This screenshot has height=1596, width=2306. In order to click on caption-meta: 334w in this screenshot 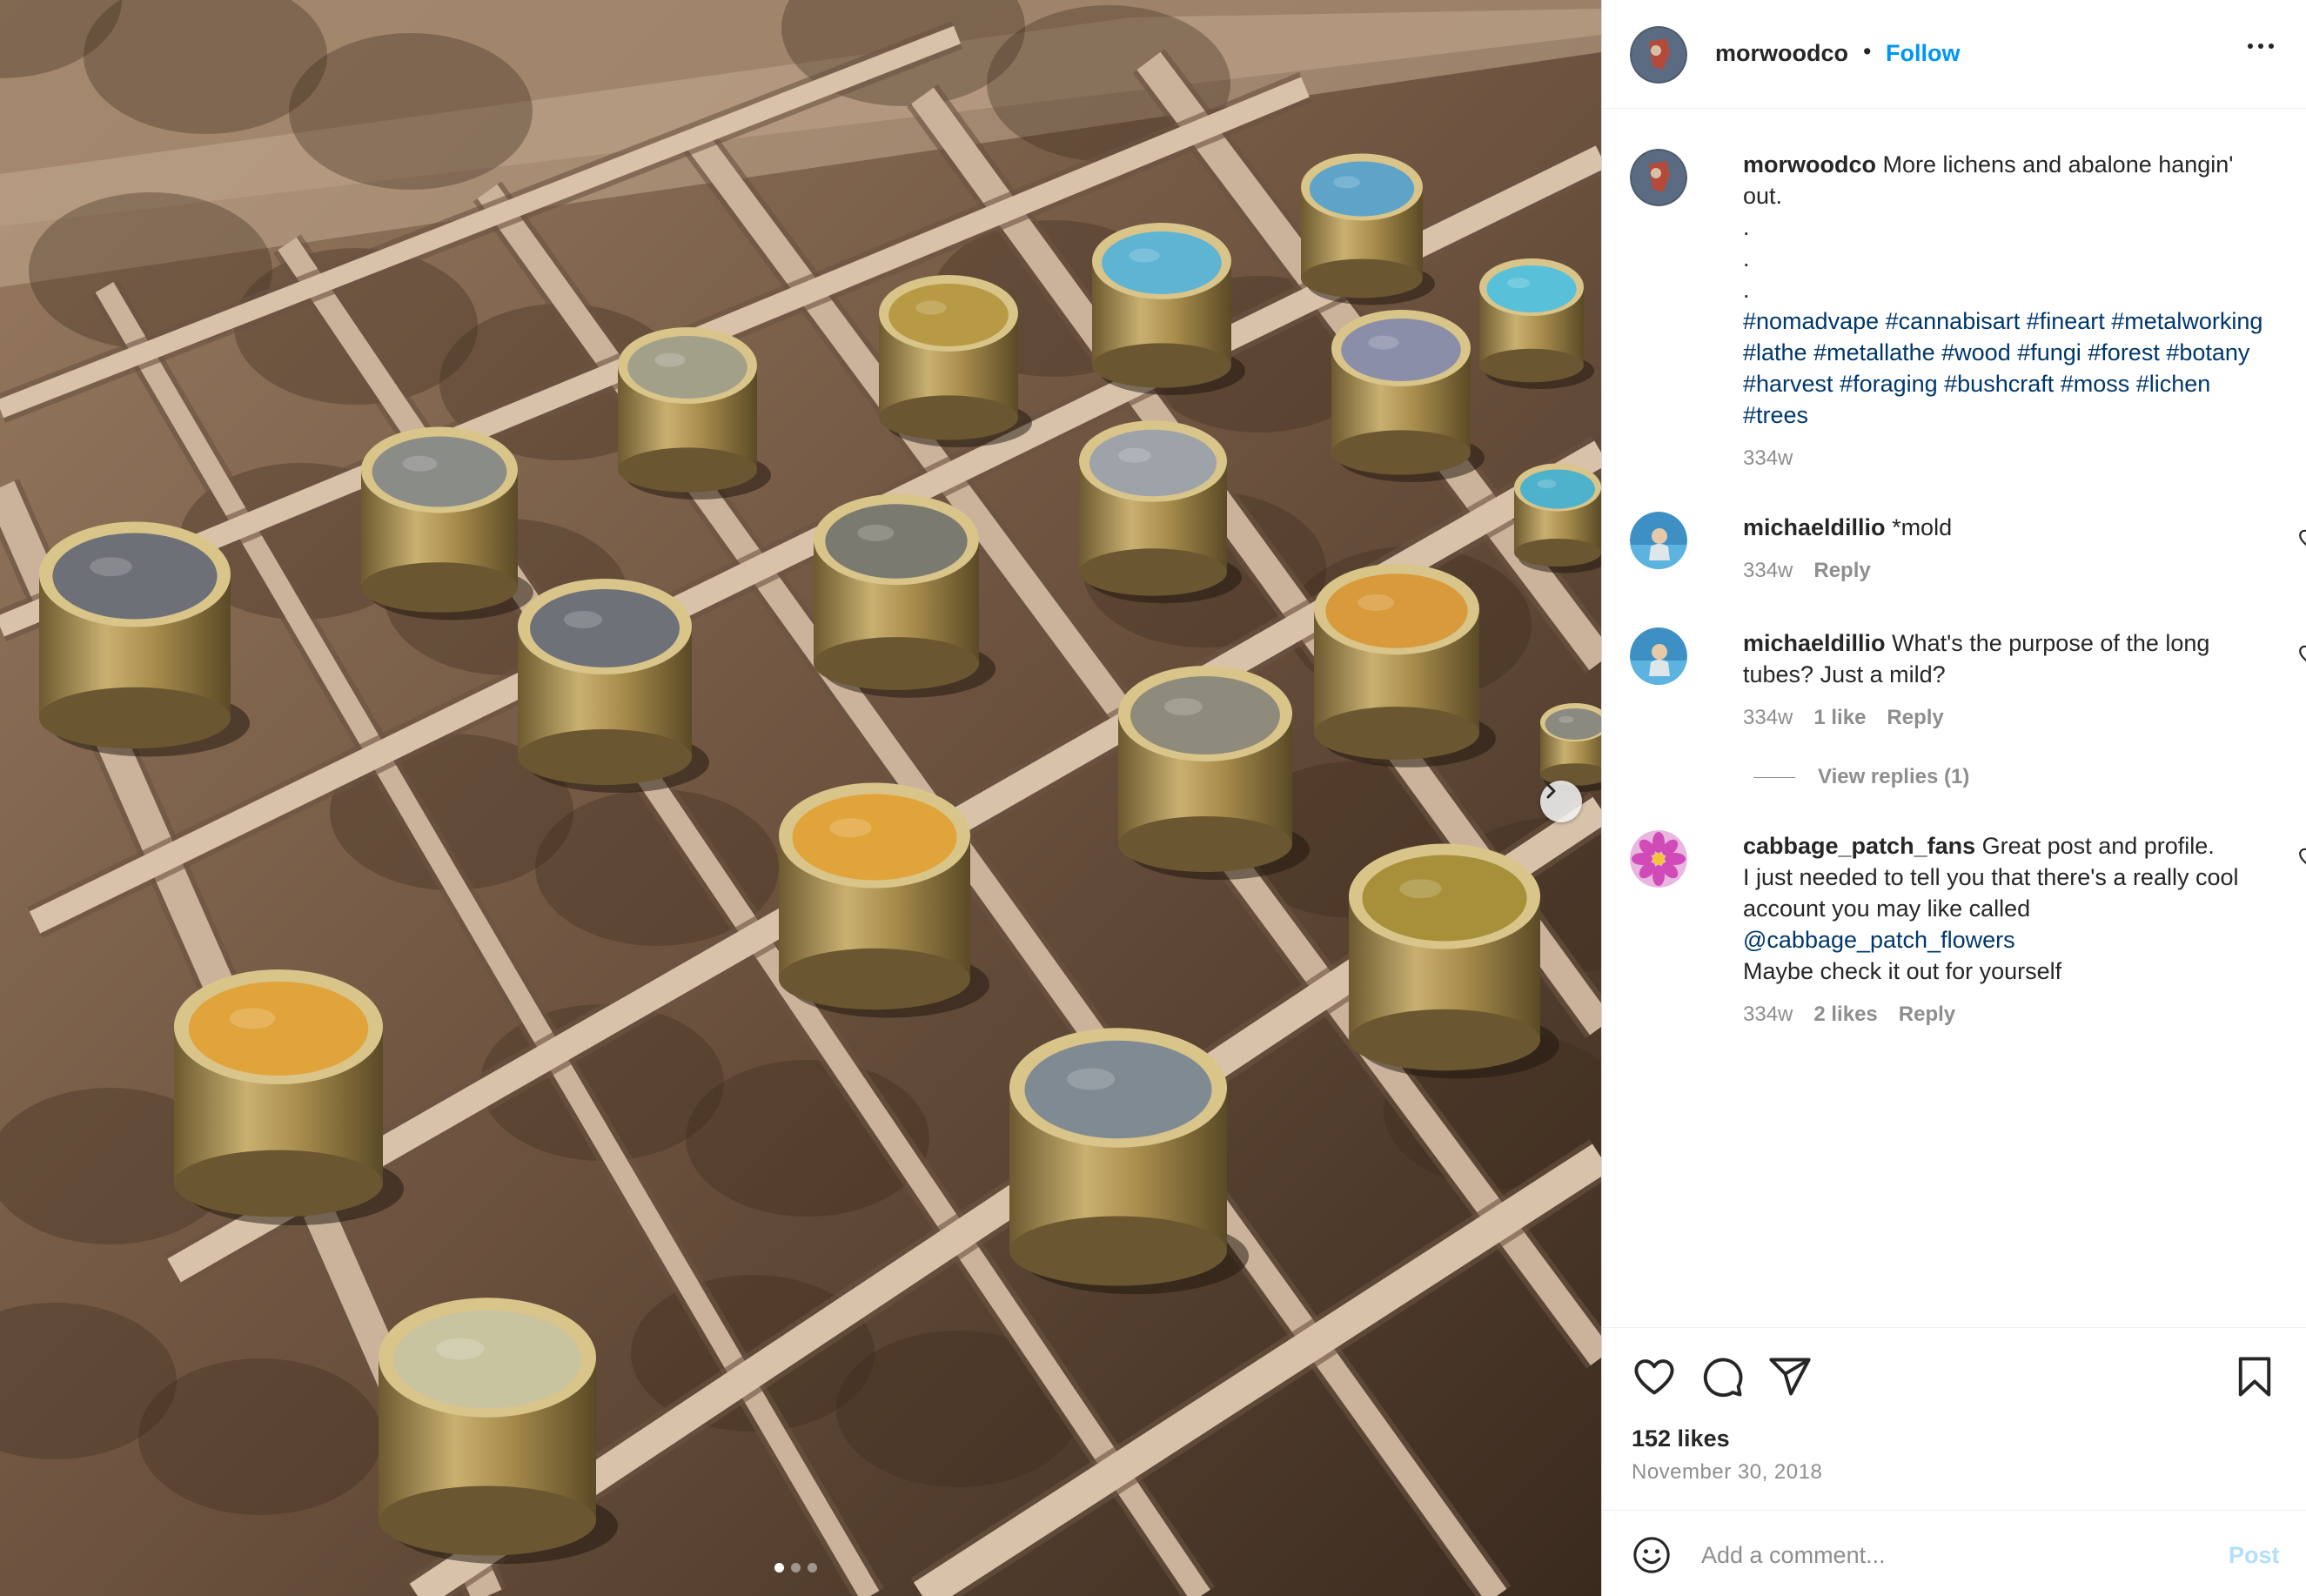, I will do `click(2004, 459)`.